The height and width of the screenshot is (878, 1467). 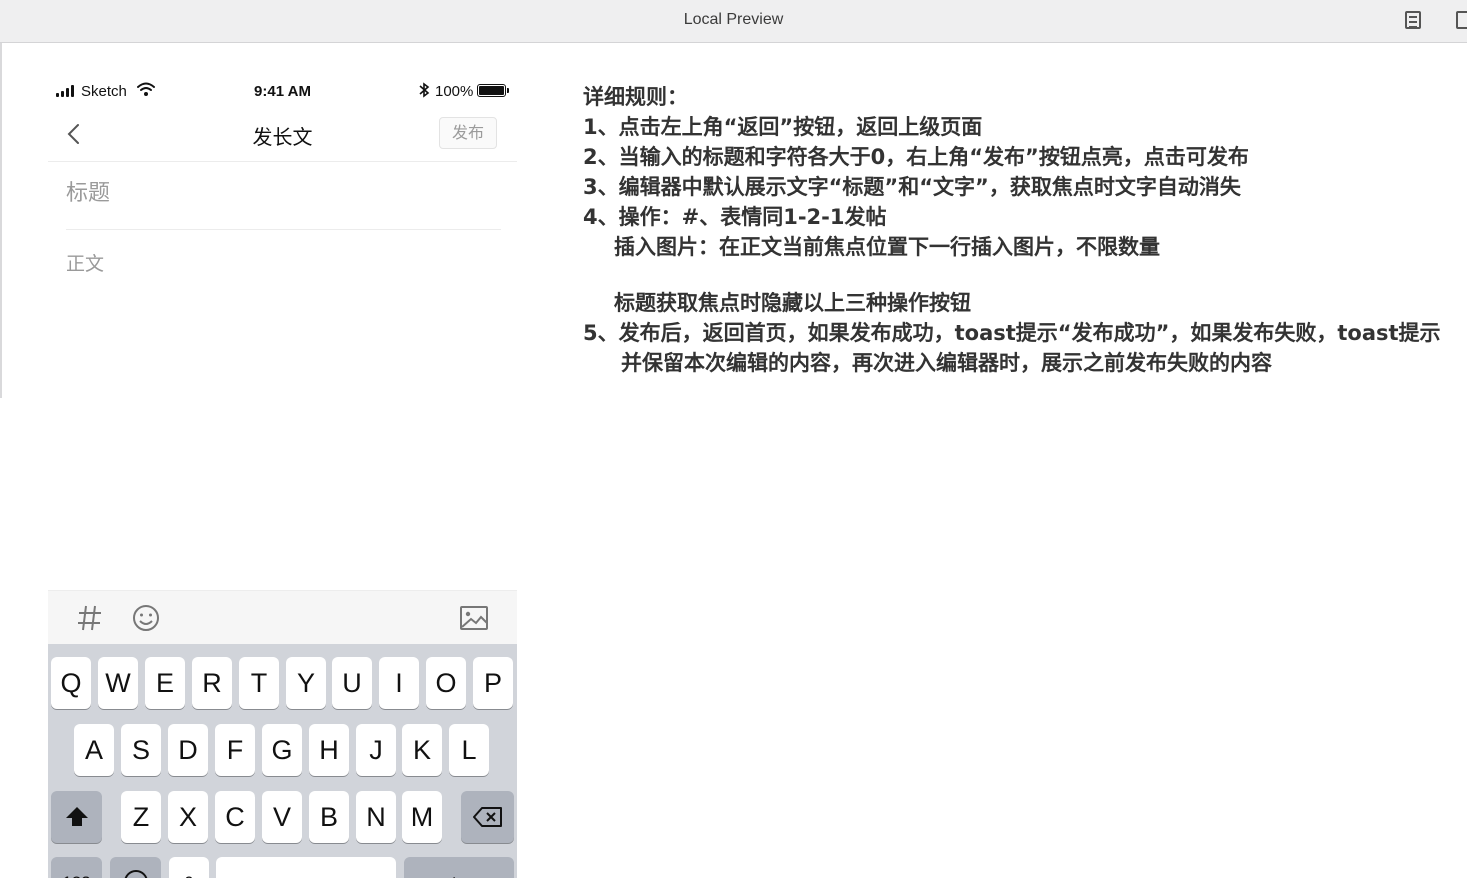 What do you see at coordinates (459, 867) in the screenshot?
I see `return-key: return` at bounding box center [459, 867].